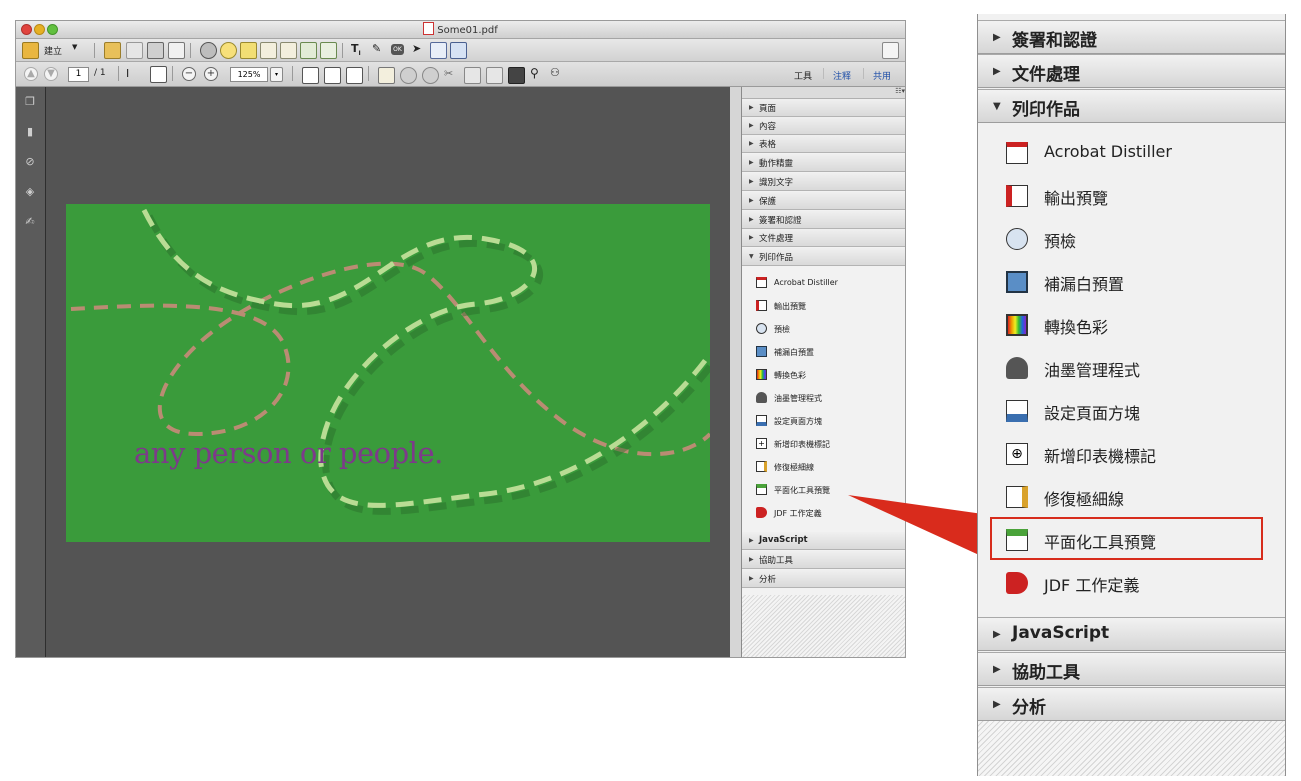 This screenshot has height=781, width=1301. Describe the element at coordinates (1092, 370) in the screenshot. I see `zoom-tool-label: 油墨管理程式` at that location.